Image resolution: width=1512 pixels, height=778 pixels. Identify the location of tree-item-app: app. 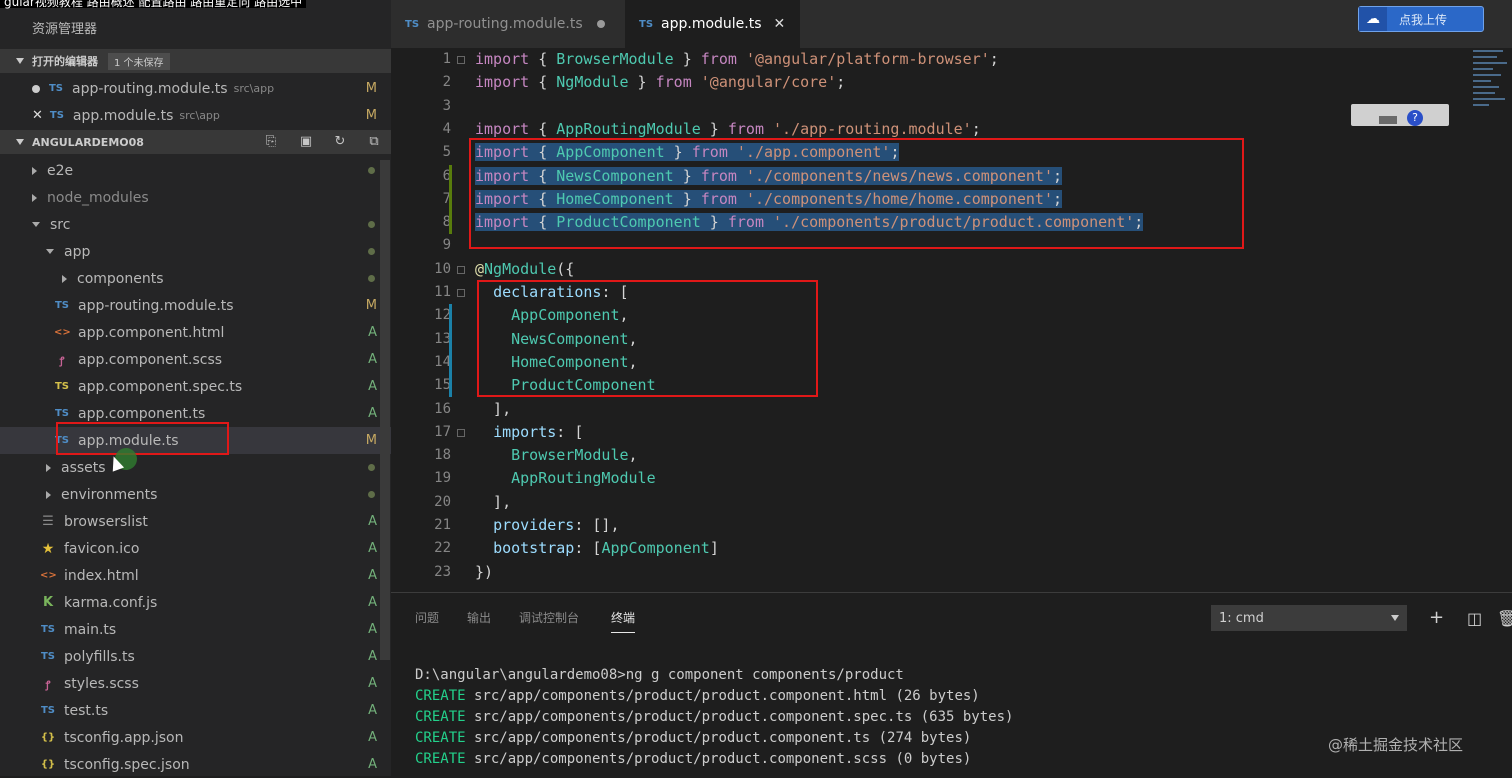
(195, 251).